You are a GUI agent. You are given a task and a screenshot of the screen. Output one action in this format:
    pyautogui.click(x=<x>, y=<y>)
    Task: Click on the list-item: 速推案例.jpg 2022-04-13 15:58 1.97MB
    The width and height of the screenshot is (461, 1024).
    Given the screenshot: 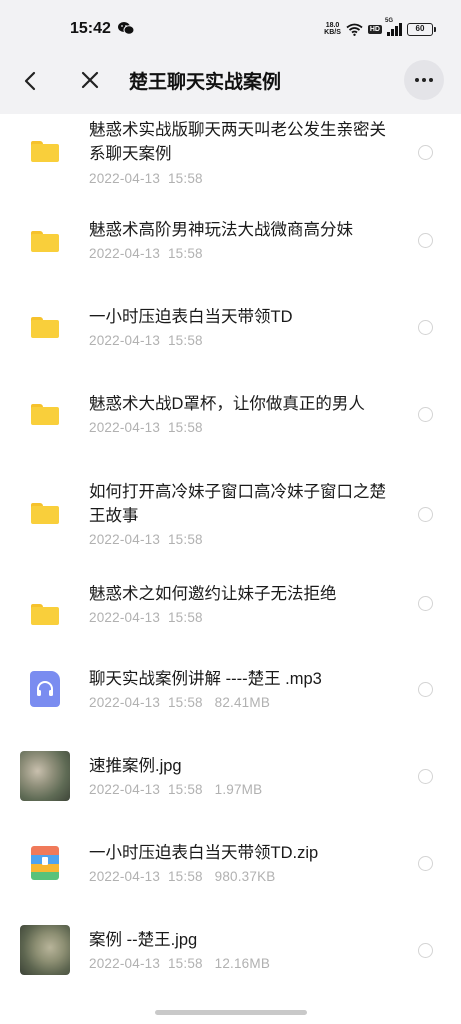 What is the action you would take?
    pyautogui.click(x=230, y=783)
    